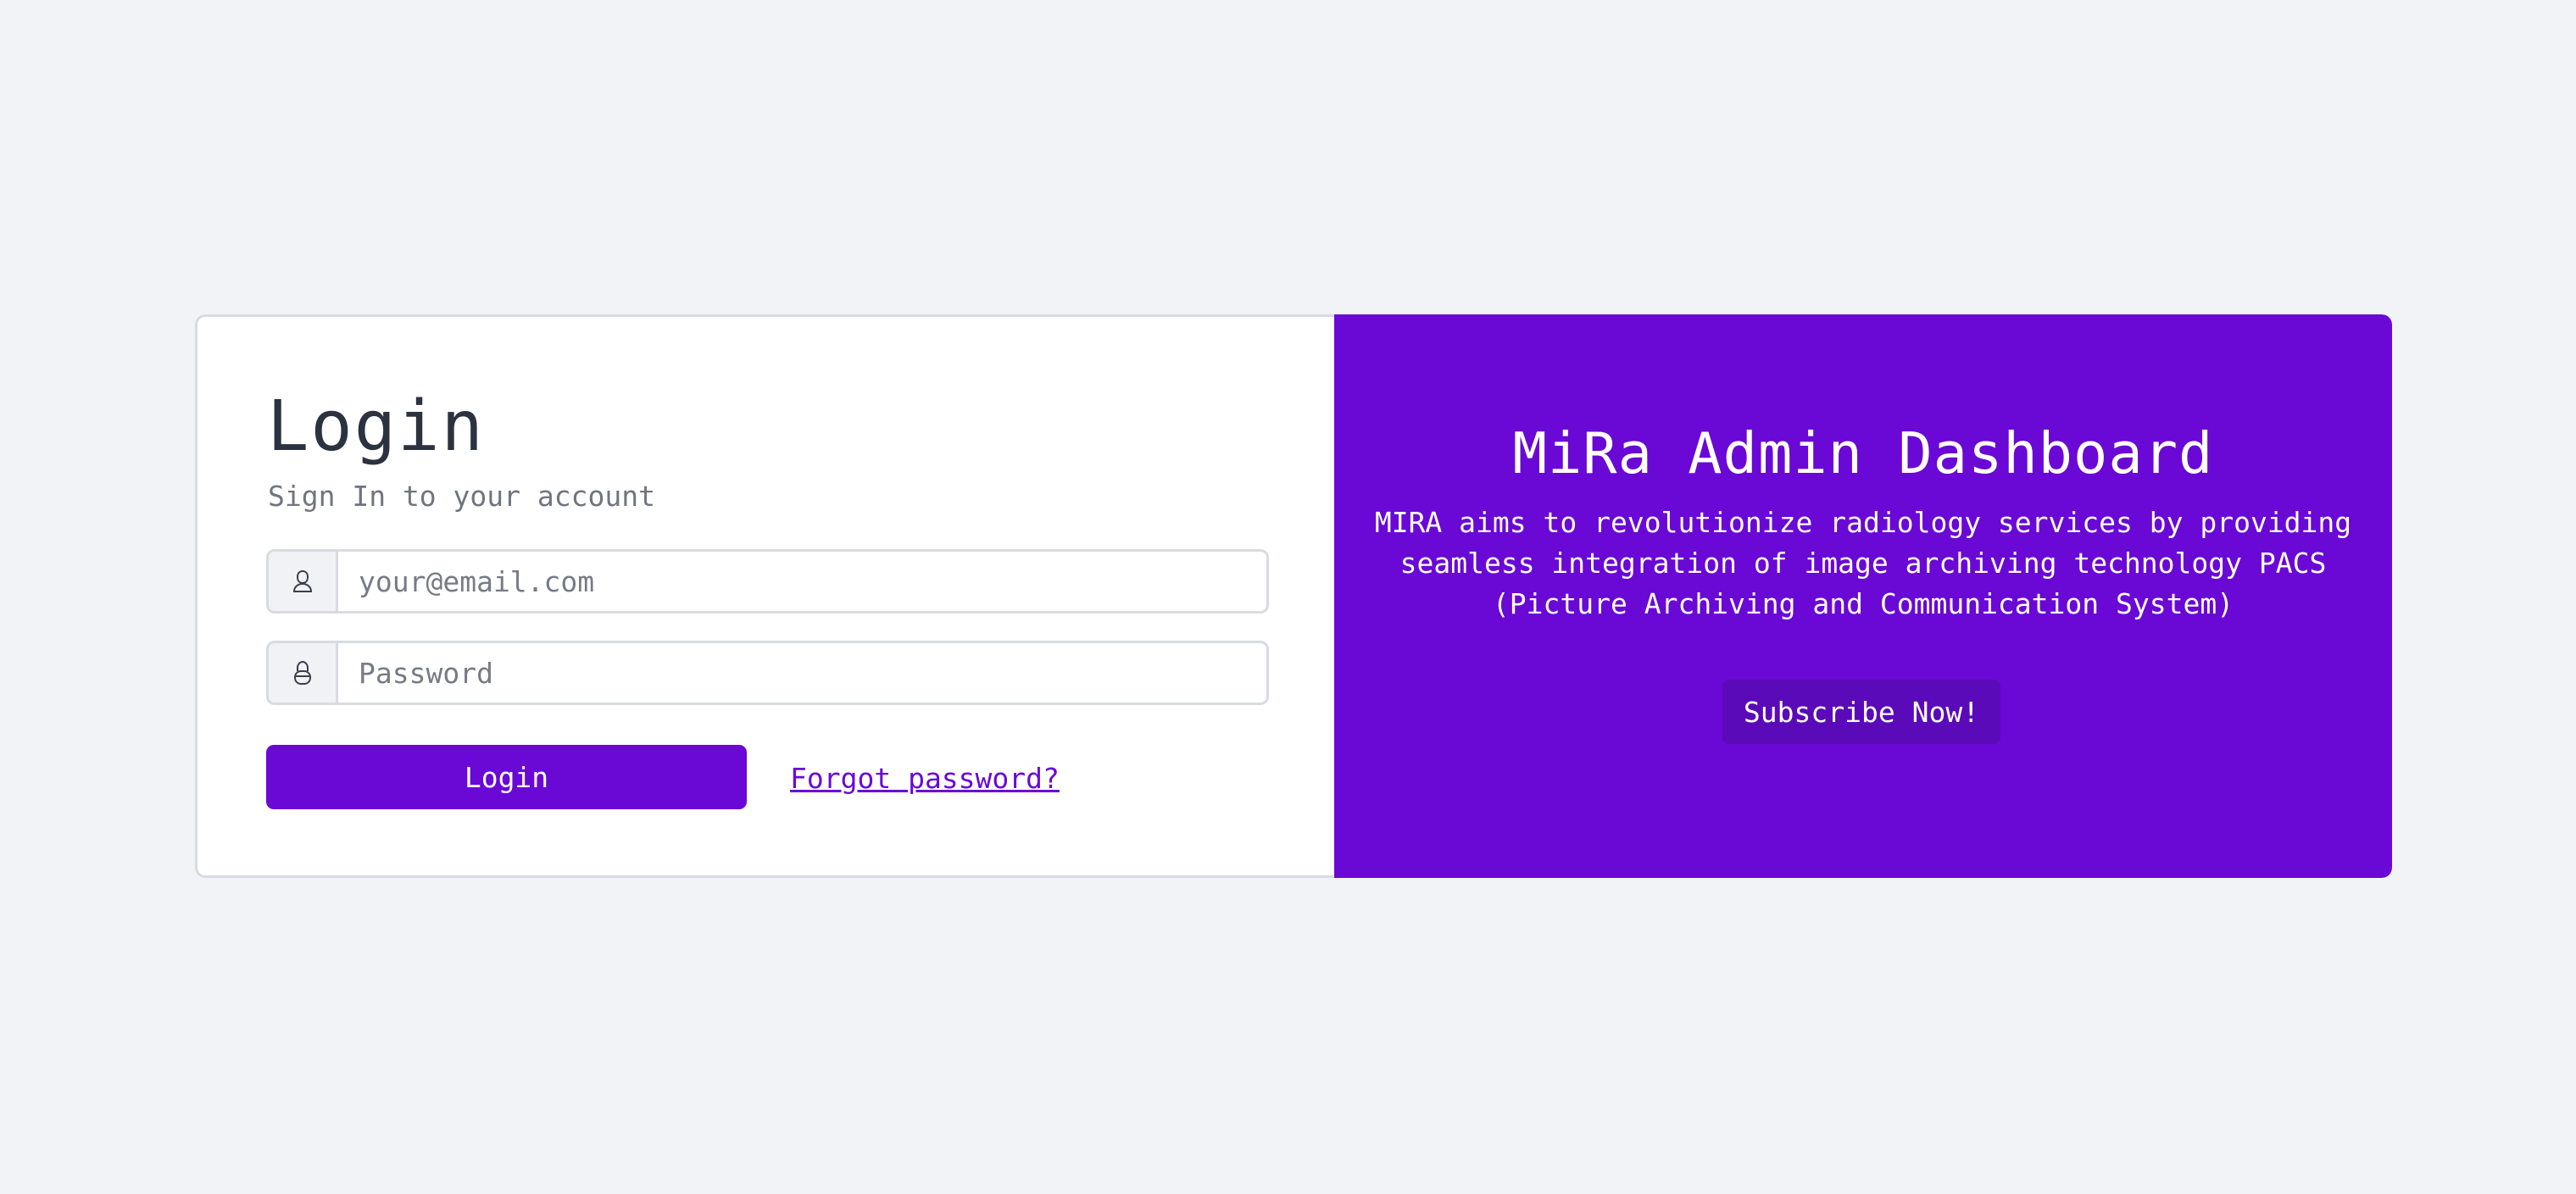 This screenshot has height=1194, width=2576. I want to click on user-icon, so click(303, 581).